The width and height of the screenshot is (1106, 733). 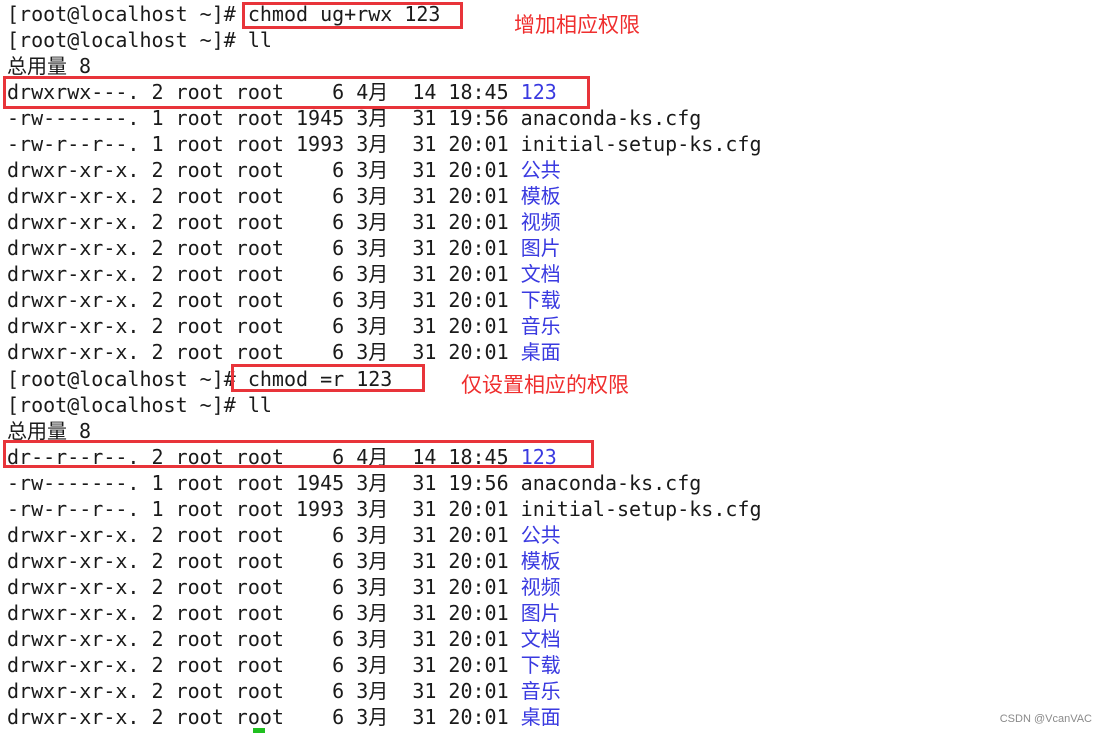 What do you see at coordinates (1045, 719) in the screenshot?
I see `watermark: CSDN @VcanVAC` at bounding box center [1045, 719].